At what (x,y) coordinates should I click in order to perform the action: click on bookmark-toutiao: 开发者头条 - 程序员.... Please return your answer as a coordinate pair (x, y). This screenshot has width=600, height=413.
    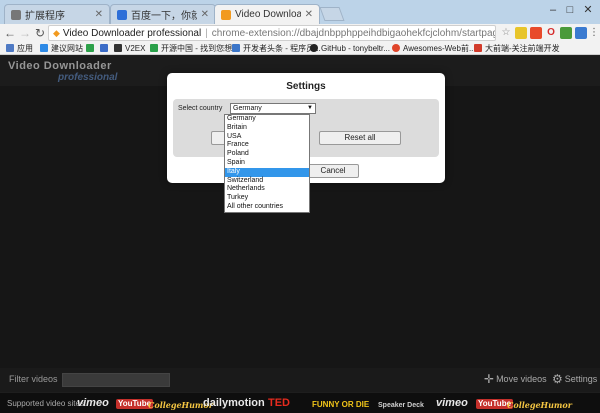
    Looking at the image, I should click on (276, 48).